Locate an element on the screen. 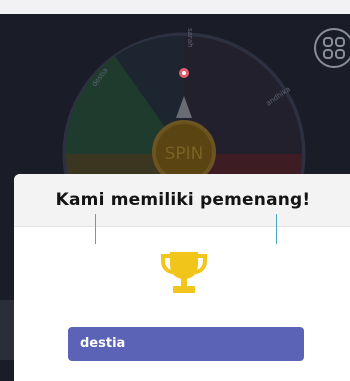 This screenshot has width=350, height=381. segment-label: sarah is located at coordinates (190, 38).